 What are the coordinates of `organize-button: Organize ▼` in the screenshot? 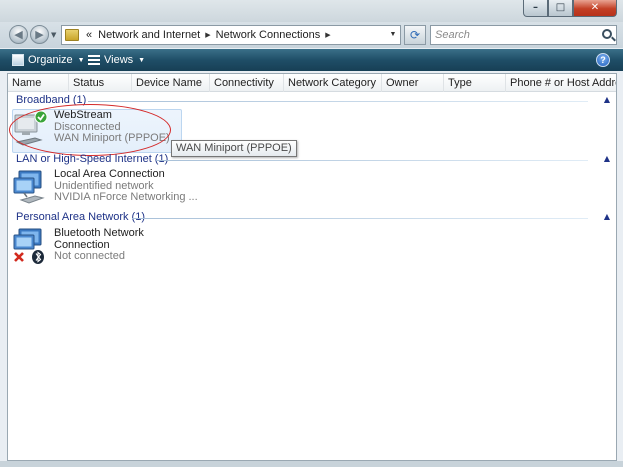 It's located at (48, 60).